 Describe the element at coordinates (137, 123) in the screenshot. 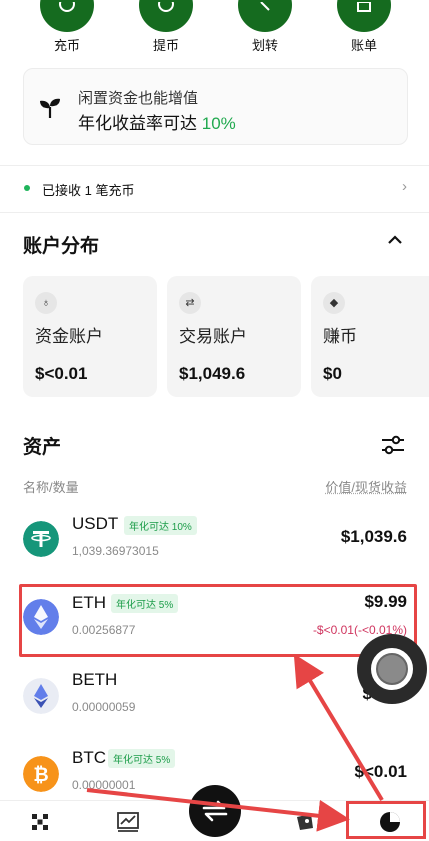

I see `promo-line2-prefix: 年化收益率可达` at that location.